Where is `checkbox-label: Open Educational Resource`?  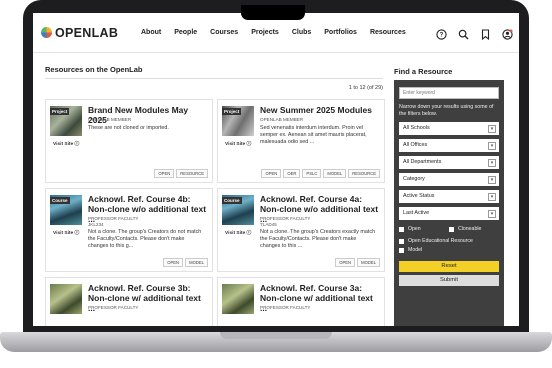 checkbox-label: Open Educational Resource is located at coordinates (440, 241).